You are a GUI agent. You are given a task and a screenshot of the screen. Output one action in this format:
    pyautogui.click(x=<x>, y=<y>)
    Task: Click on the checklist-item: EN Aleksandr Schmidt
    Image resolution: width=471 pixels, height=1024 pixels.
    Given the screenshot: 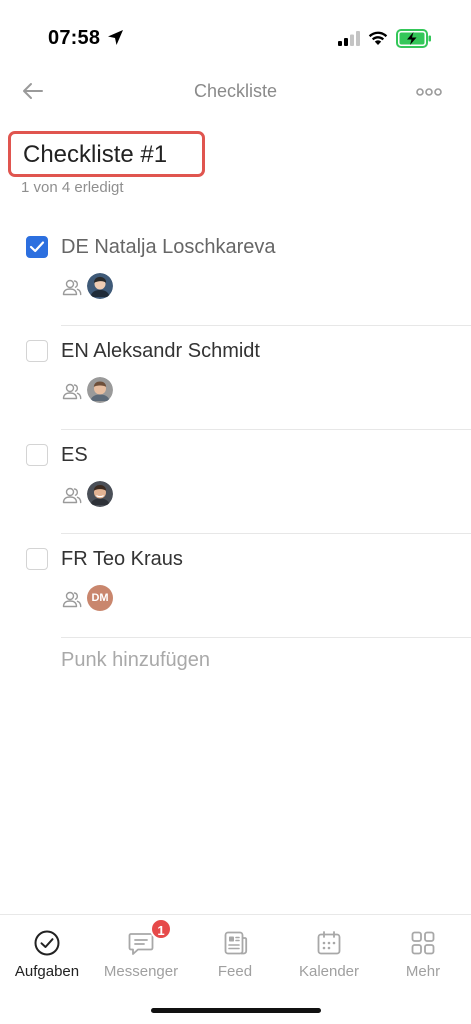 What is the action you would take?
    pyautogui.click(x=235, y=378)
    